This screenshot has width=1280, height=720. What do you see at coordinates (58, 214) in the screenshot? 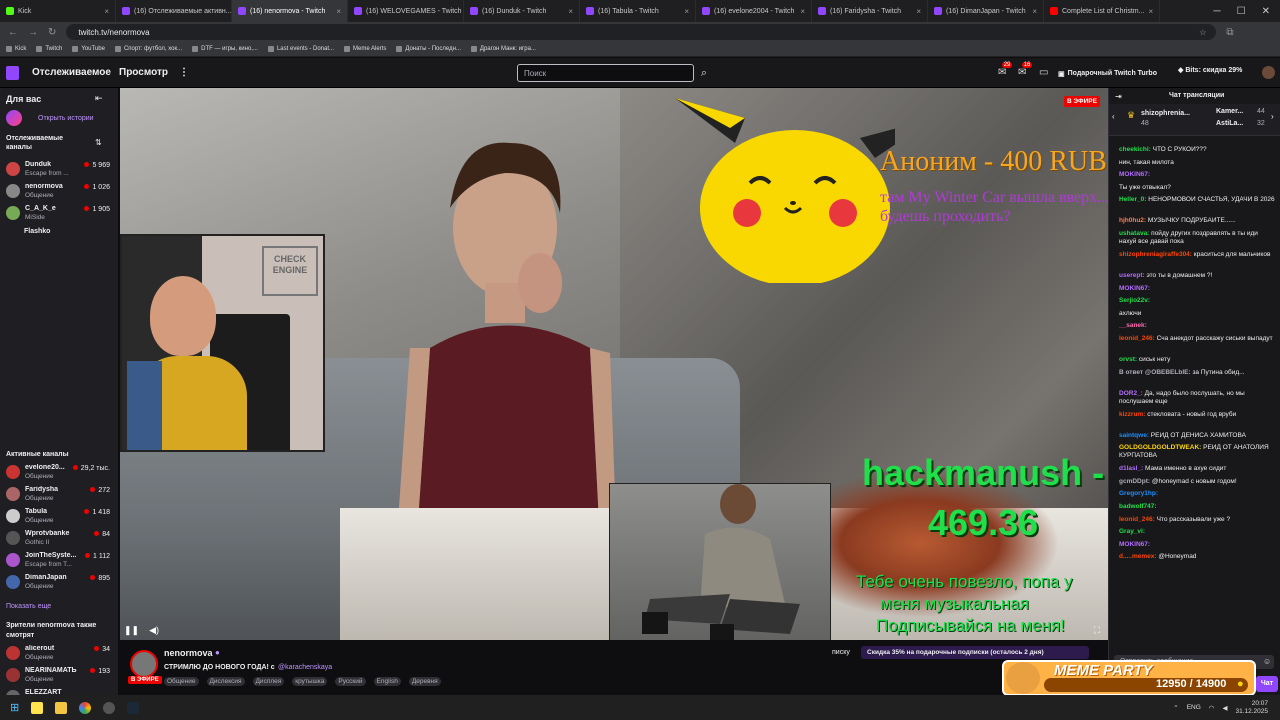
I see `sidebar-channel: C_A_K_e MiSide 1 905` at bounding box center [58, 214].